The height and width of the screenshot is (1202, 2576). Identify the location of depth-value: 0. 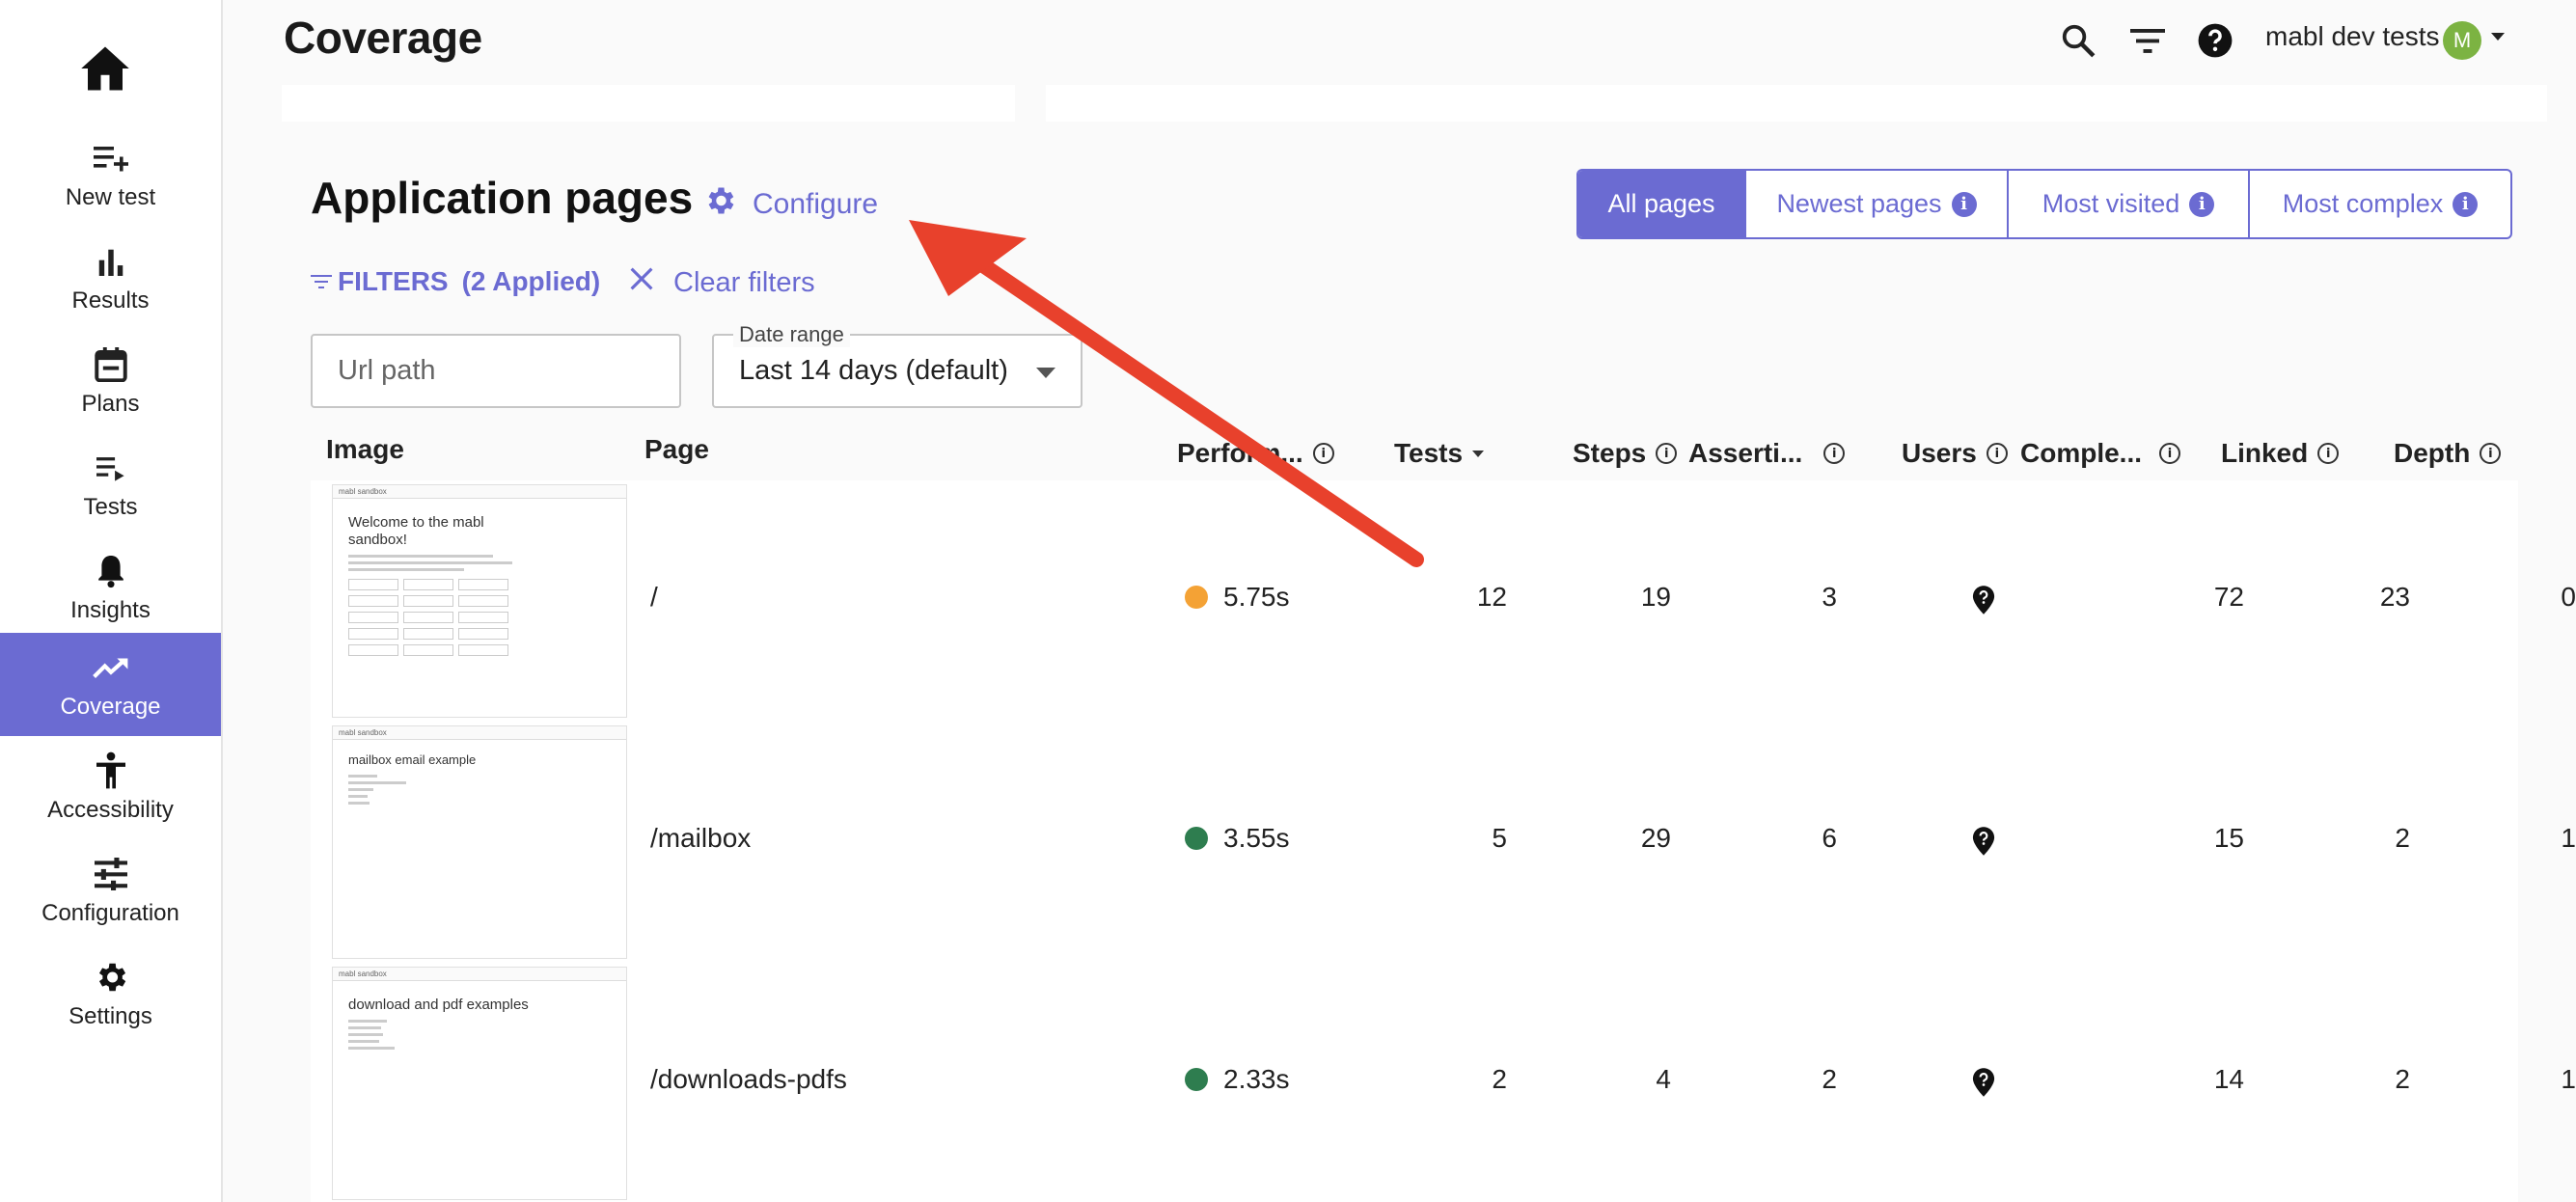
(2568, 597).